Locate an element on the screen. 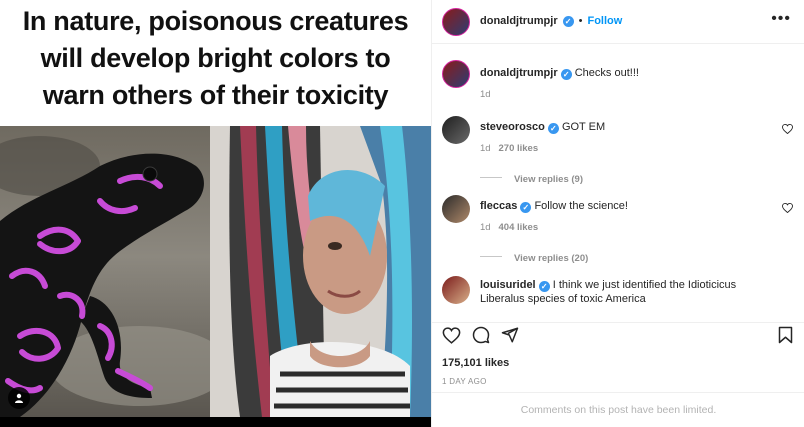 The image size is (804, 427). caption-text: Checks out!!! is located at coordinates (606, 73).